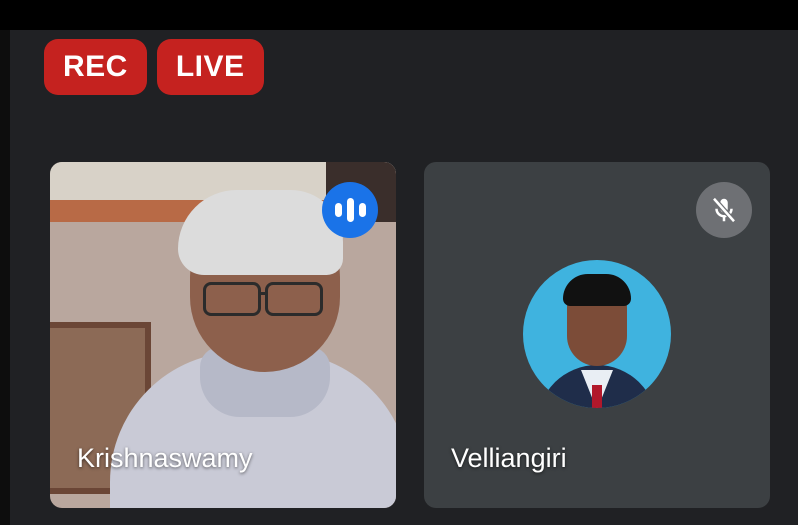  Describe the element at coordinates (154, 67) in the screenshot. I see `status-badges: REC LIVE` at that location.